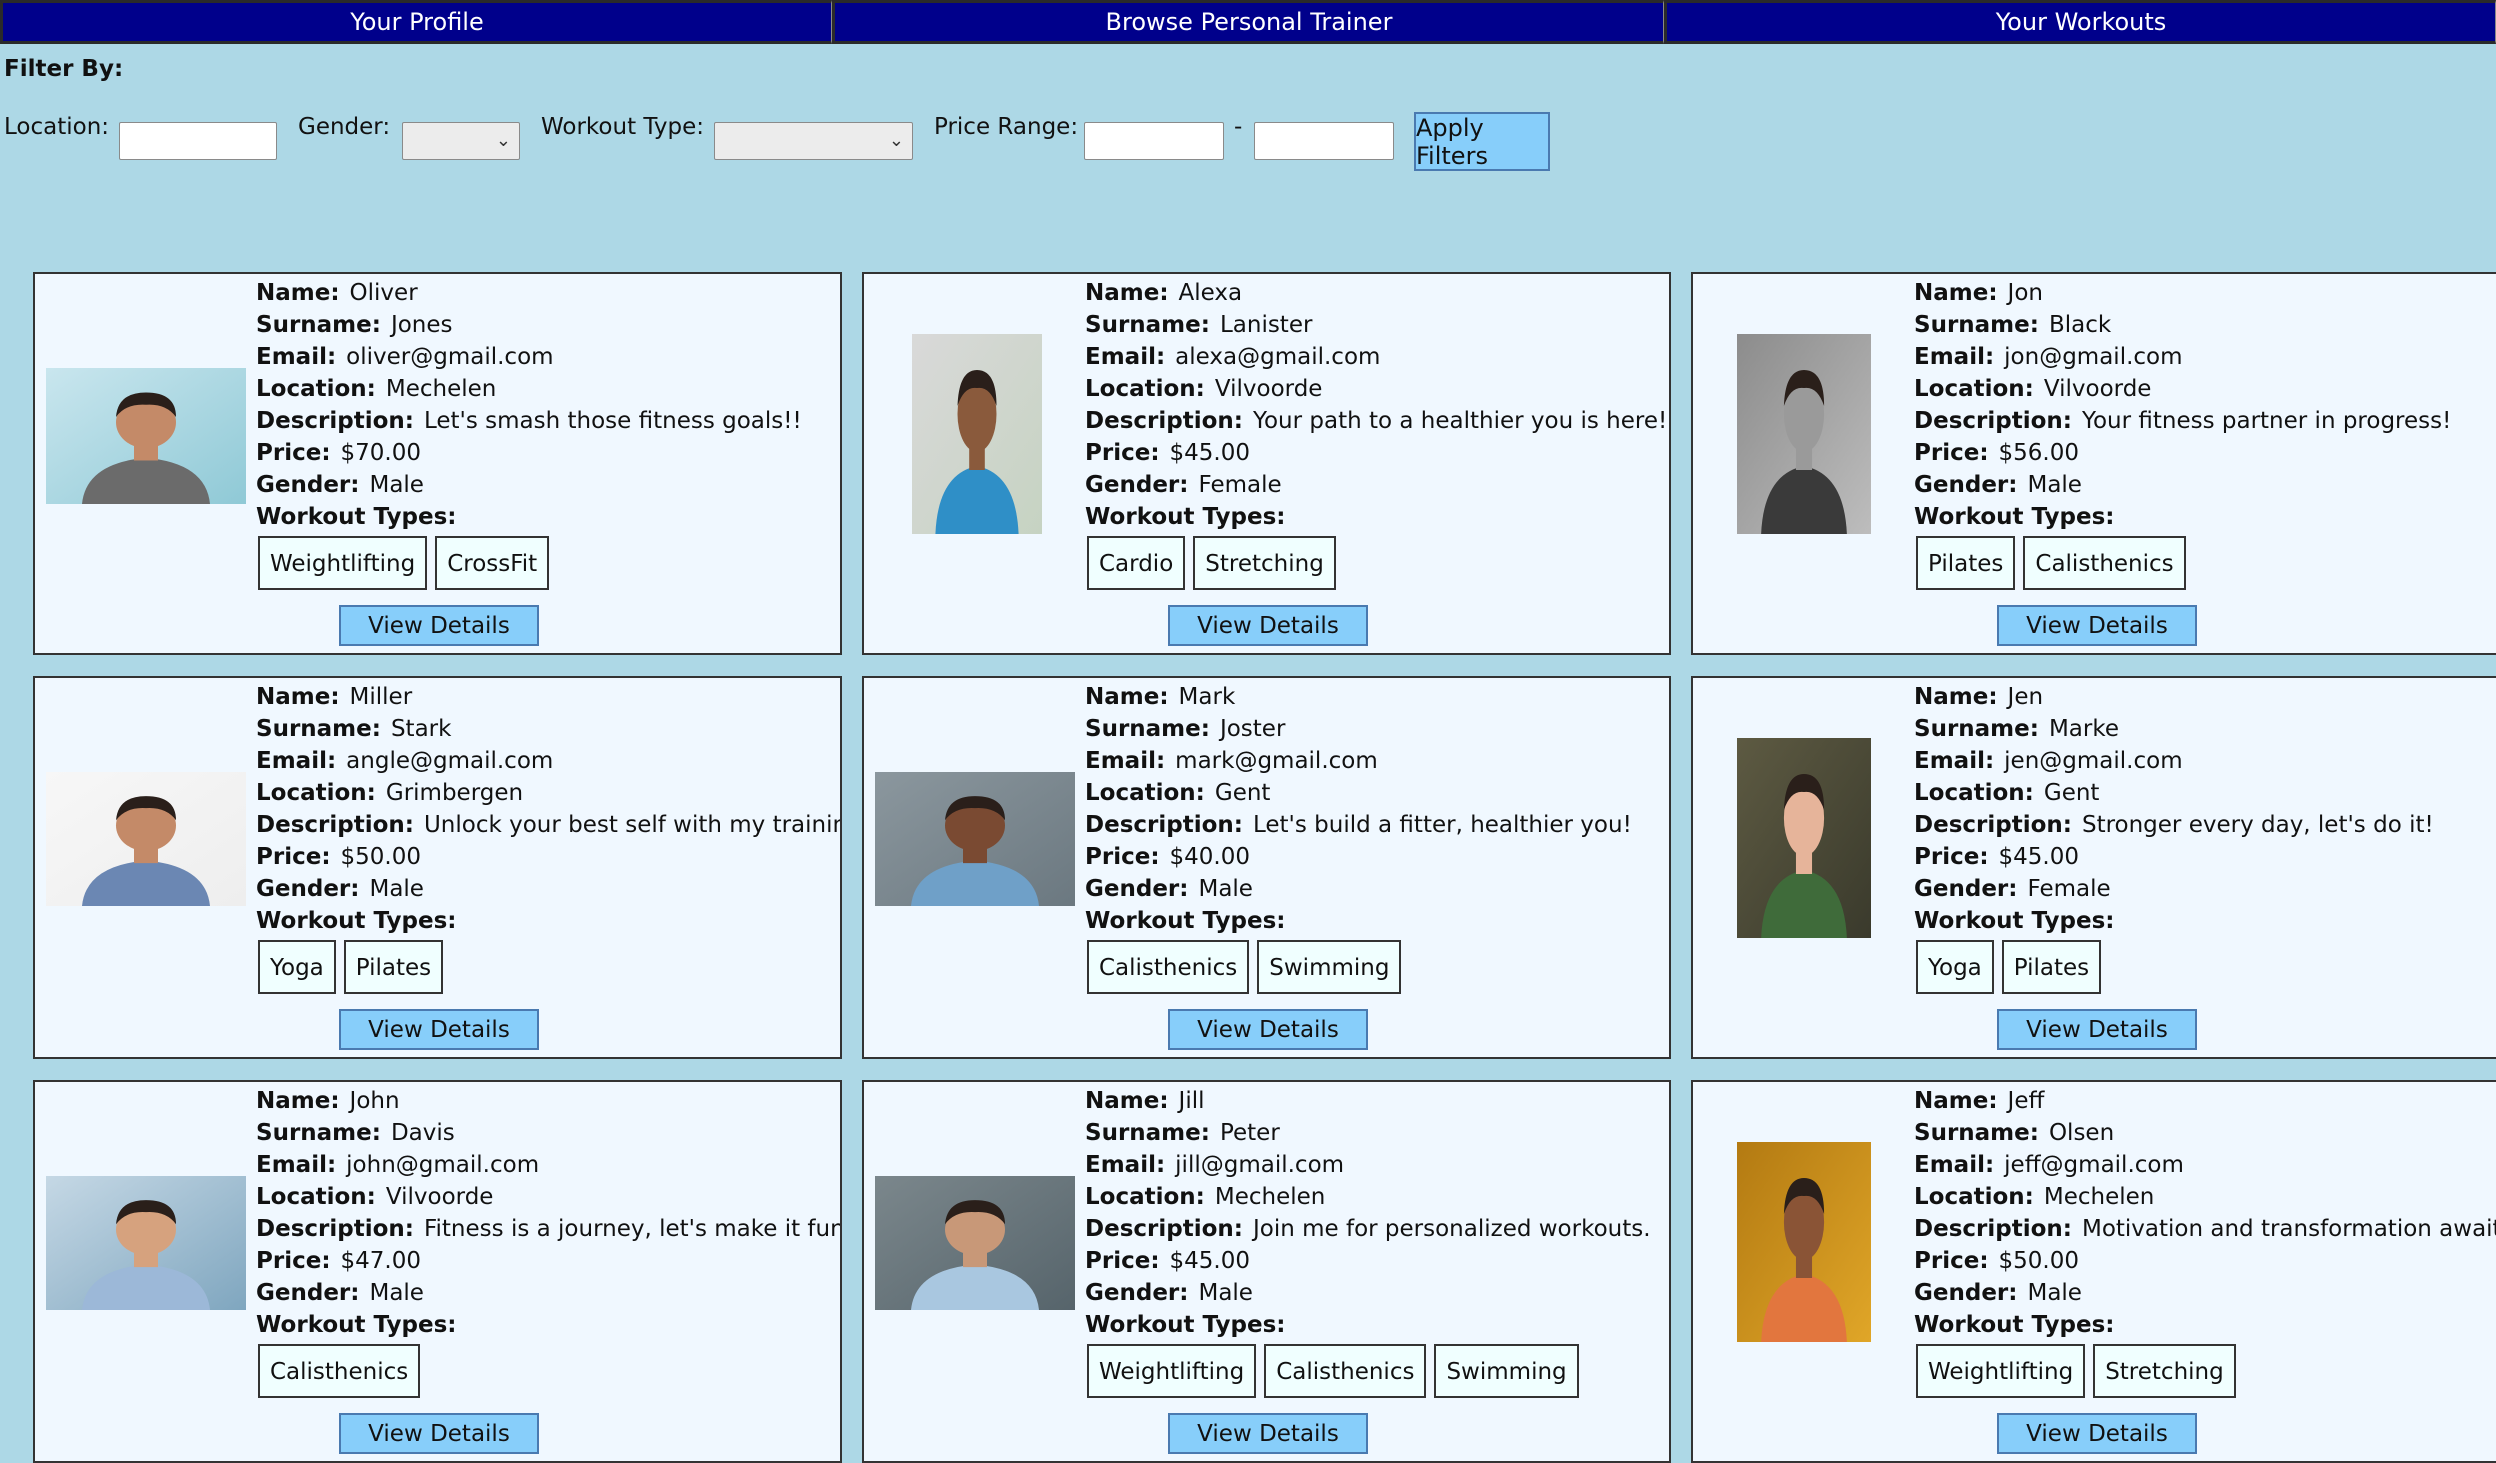 Image resolution: width=2496 pixels, height=1463 pixels. What do you see at coordinates (1377, 389) in the screenshot?
I see `trainer-location-row: Location: Vilvoorde` at bounding box center [1377, 389].